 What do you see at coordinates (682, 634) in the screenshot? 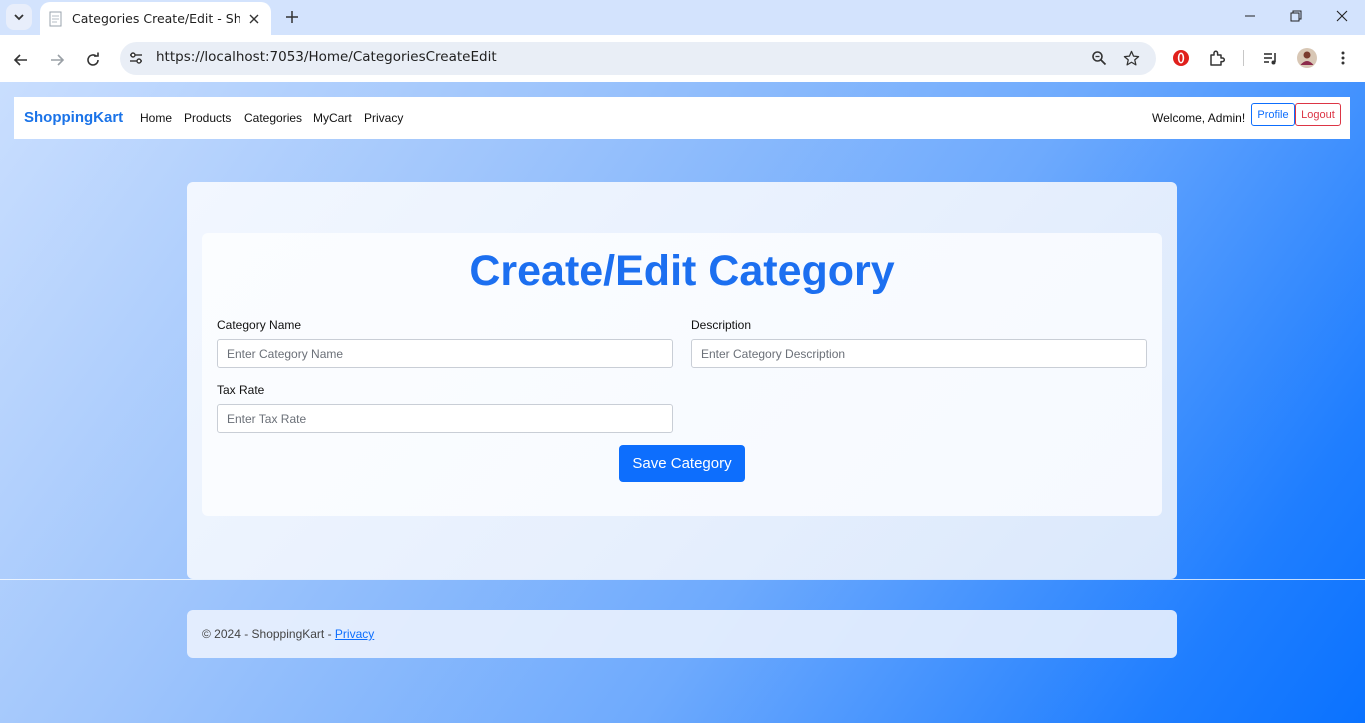
I see `footer: © 2024 - ShoppingKart - Privacy` at bounding box center [682, 634].